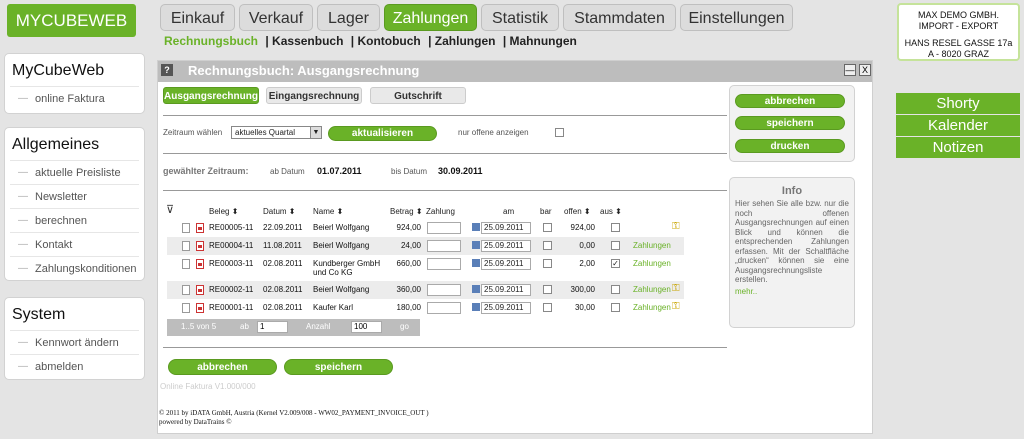 This screenshot has width=1024, height=439. I want to click on cancel-button: abbrechen, so click(222, 367).